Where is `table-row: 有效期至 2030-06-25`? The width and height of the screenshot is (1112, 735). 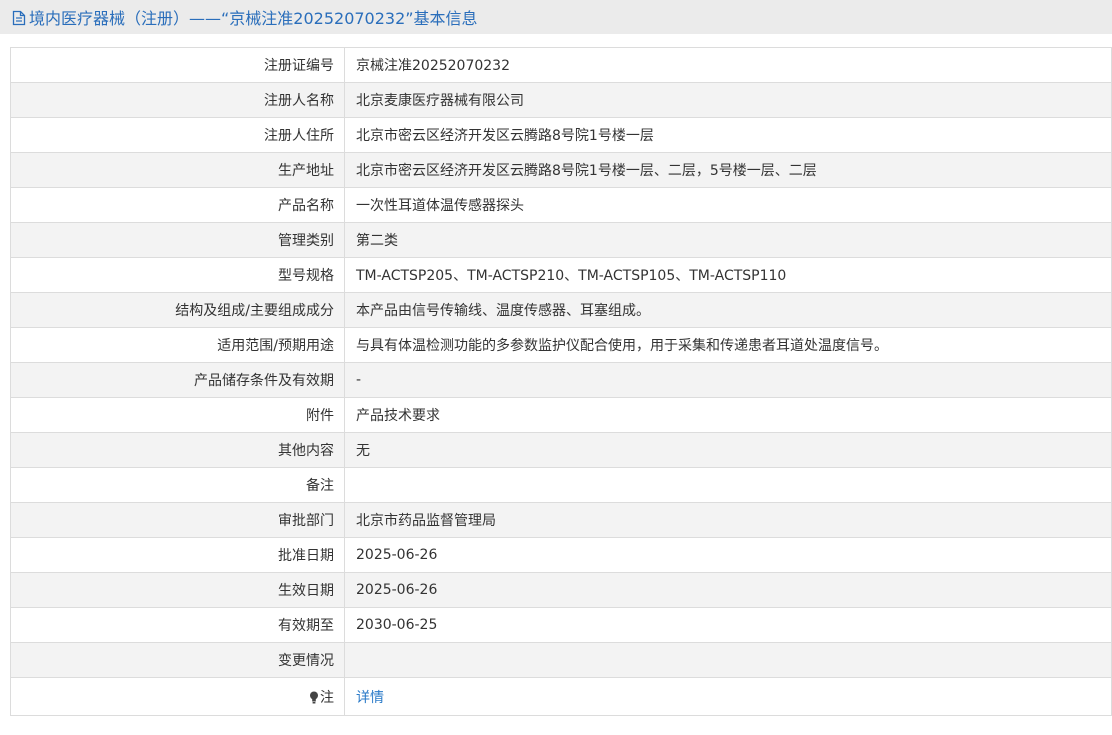 table-row: 有效期至 2030-06-25 is located at coordinates (561, 625).